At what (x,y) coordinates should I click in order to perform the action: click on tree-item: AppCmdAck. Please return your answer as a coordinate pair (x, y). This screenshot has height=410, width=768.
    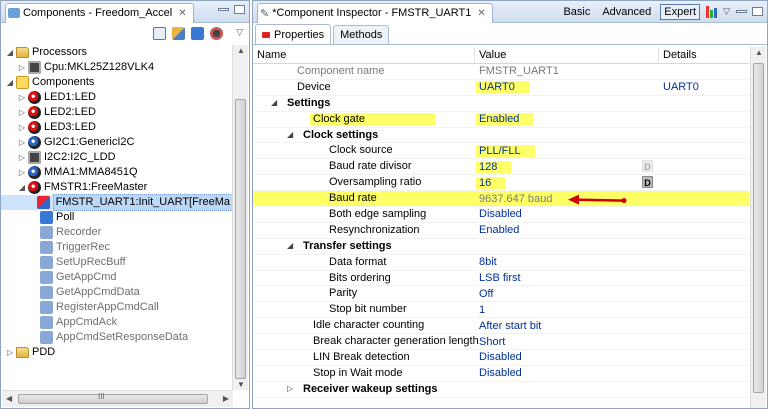
    Looking at the image, I should click on (117, 322).